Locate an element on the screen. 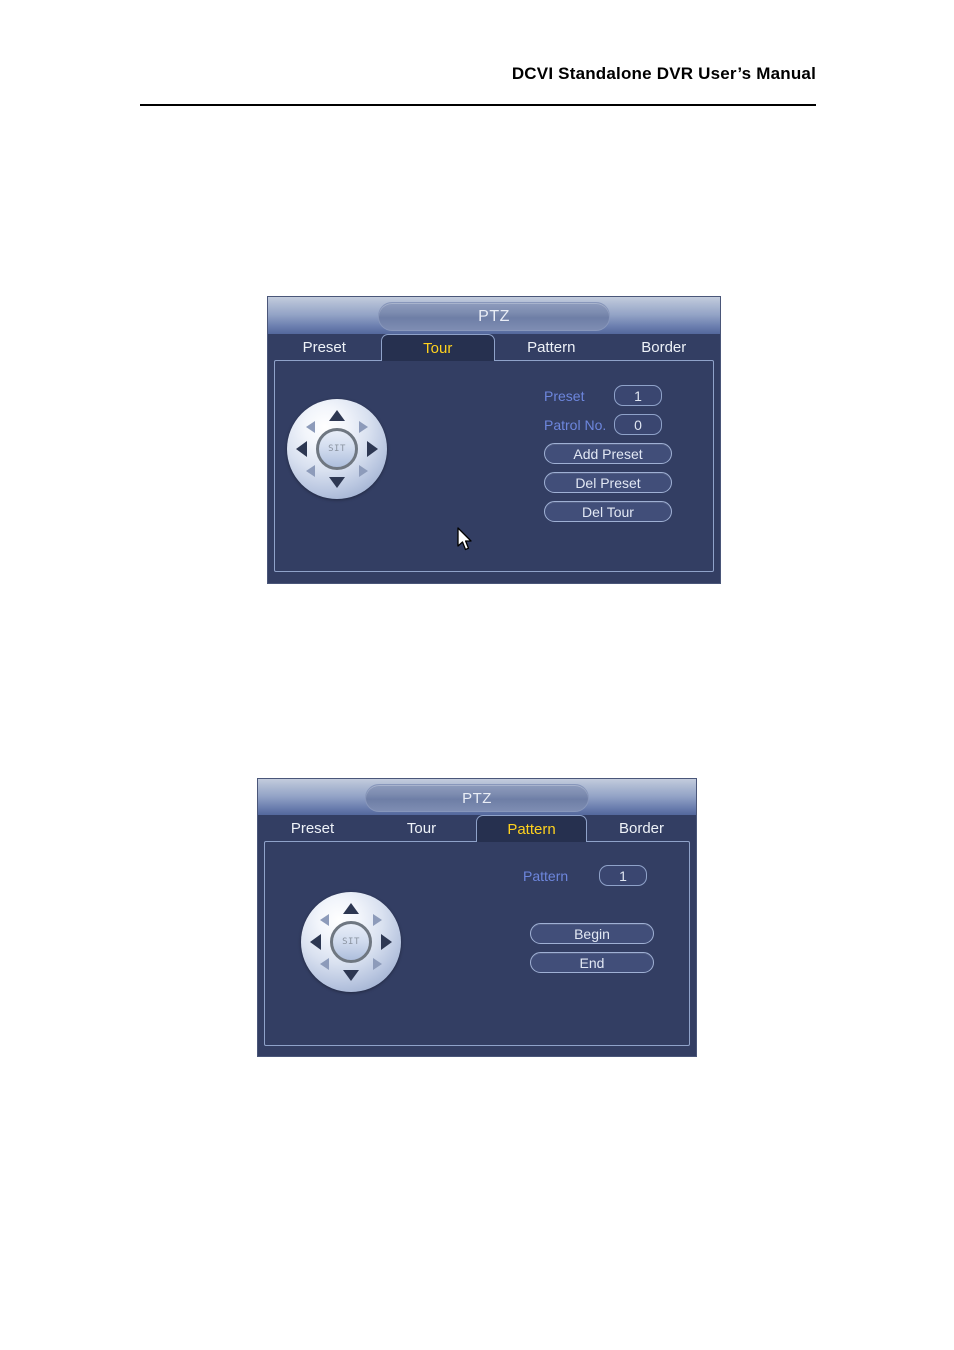  add-preset-button: Add Preset is located at coordinates (608, 453).